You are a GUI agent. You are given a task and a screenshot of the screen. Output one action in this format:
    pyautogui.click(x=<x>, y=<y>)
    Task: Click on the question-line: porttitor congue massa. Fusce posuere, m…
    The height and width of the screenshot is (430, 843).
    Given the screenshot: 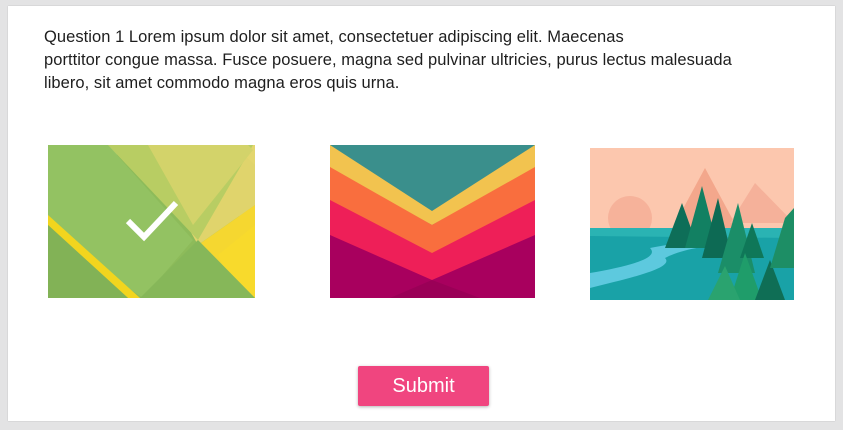 What is the action you would take?
    pyautogui.click(x=388, y=60)
    